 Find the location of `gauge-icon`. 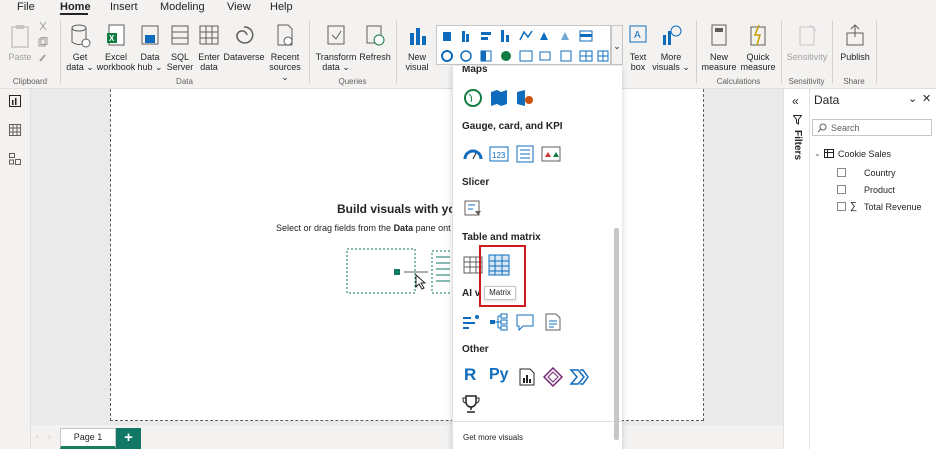

gauge-icon is located at coordinates (473, 154).